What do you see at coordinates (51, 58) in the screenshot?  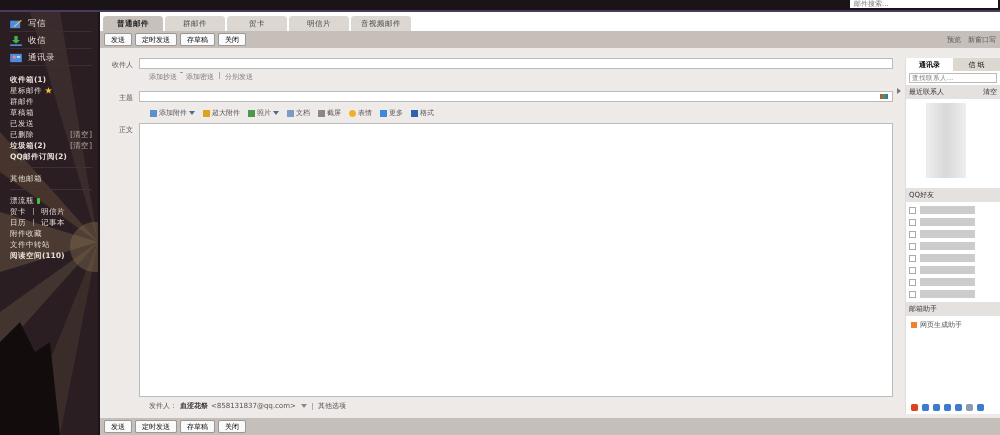 I see `sidebar-action: 通讯录` at bounding box center [51, 58].